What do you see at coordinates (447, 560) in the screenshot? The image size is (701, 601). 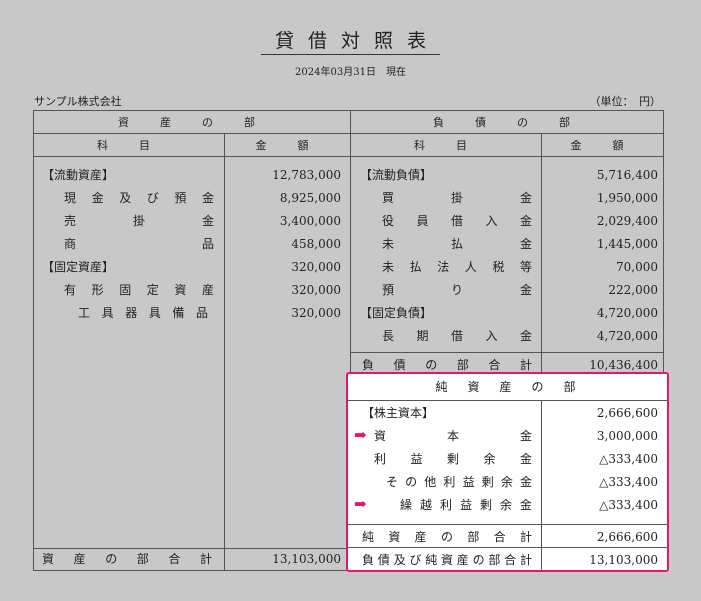 I see `grand-total-label: 負債及び純資産の部合計` at bounding box center [447, 560].